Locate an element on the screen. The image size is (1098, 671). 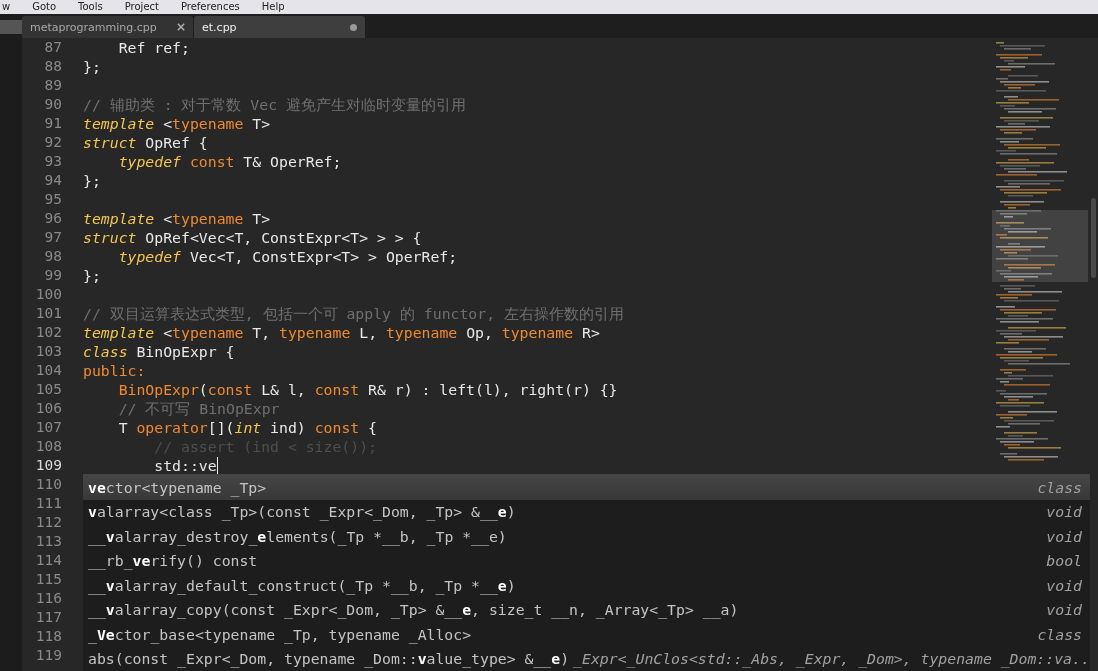
line-number: 117 is located at coordinates (48, 617).